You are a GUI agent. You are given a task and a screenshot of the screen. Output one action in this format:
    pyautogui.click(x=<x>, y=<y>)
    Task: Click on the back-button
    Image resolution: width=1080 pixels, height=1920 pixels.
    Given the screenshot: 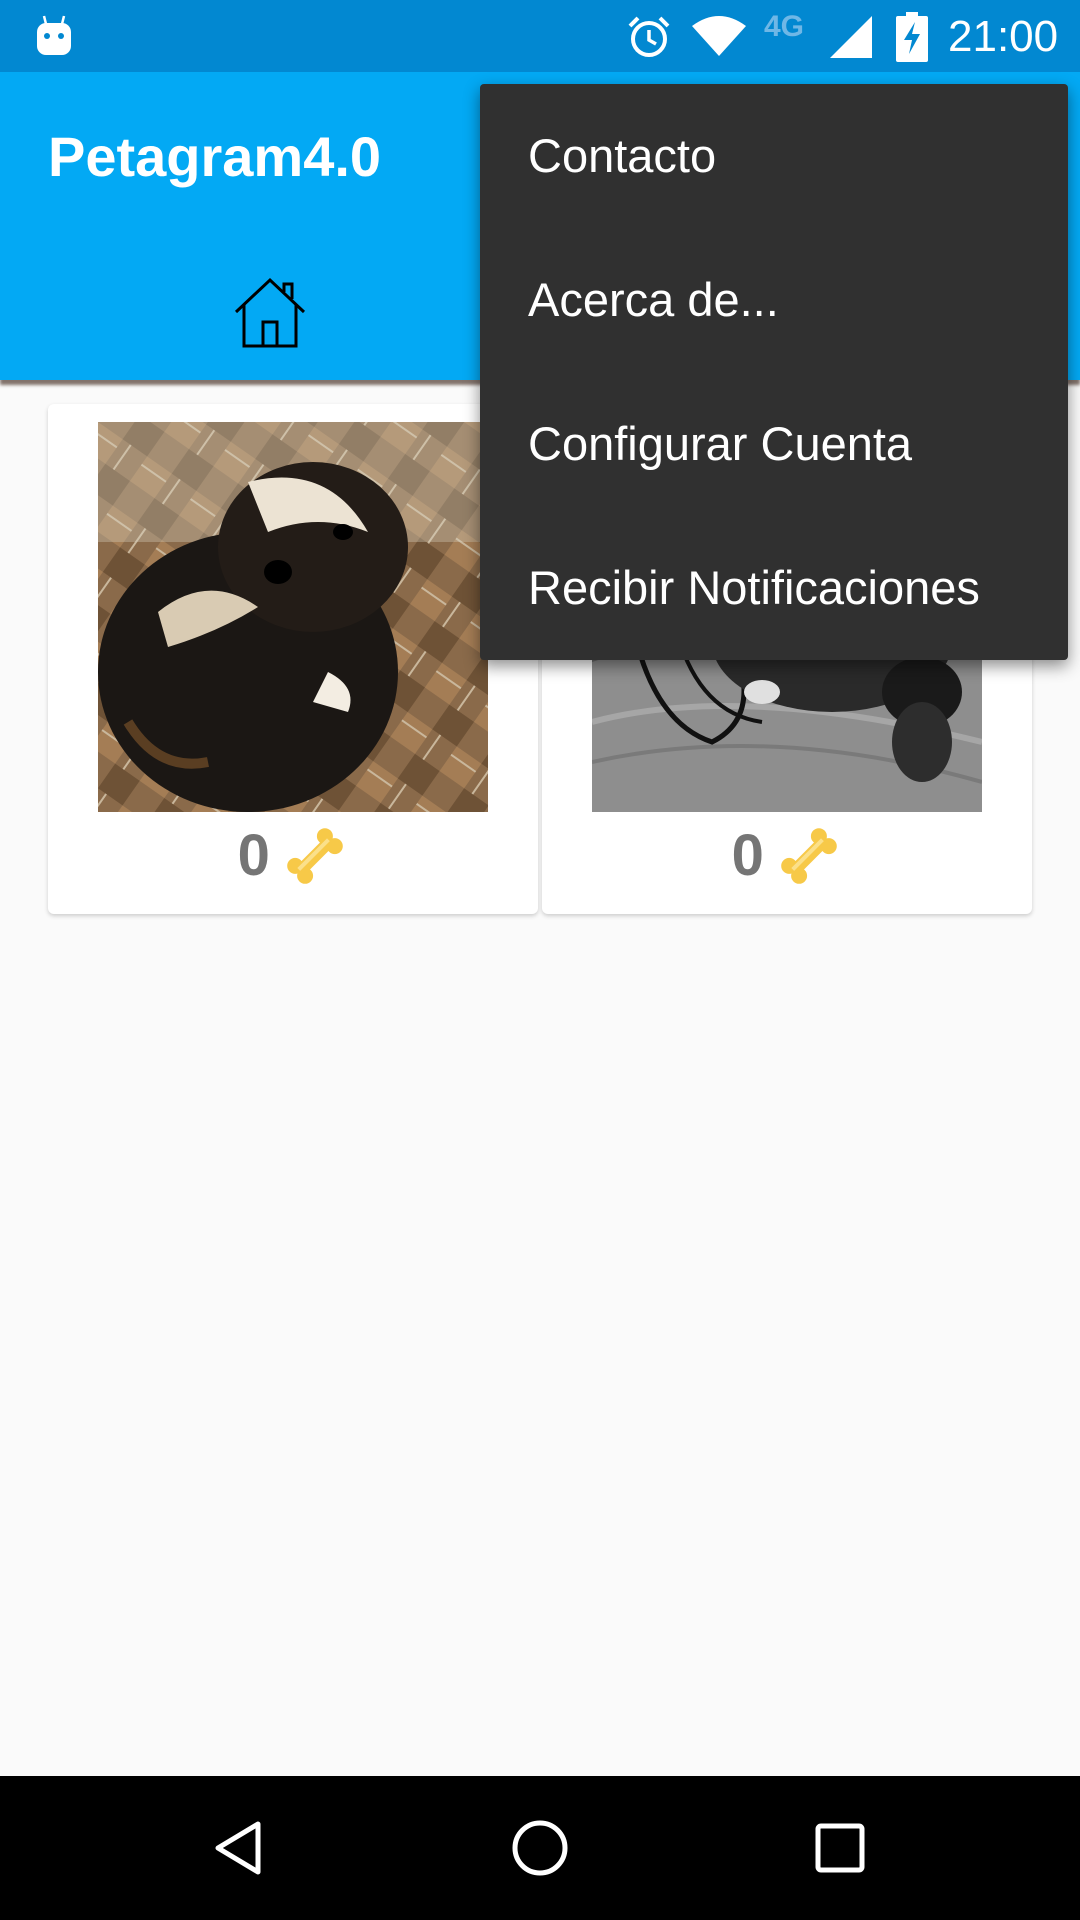 What is the action you would take?
    pyautogui.click(x=240, y=1848)
    